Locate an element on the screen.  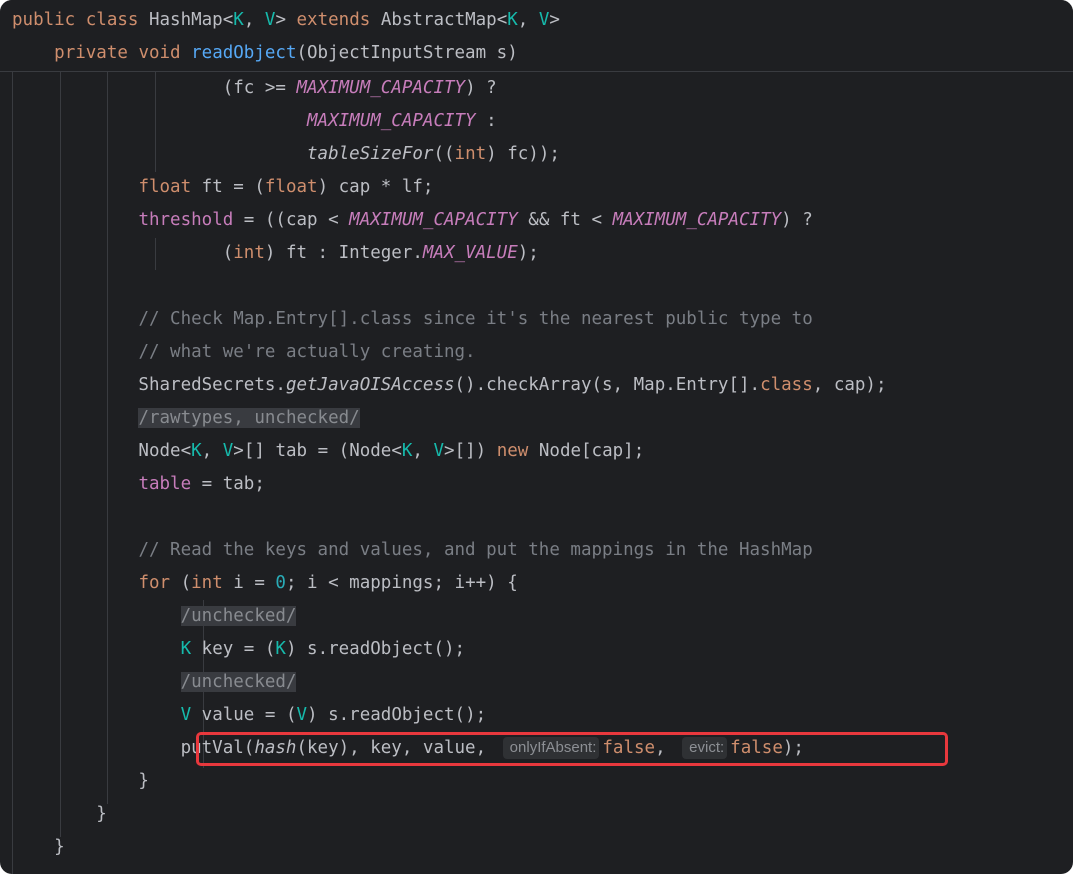
code-line: (int) ft : Integer.MAX_VALUE); is located at coordinates (275, 253).